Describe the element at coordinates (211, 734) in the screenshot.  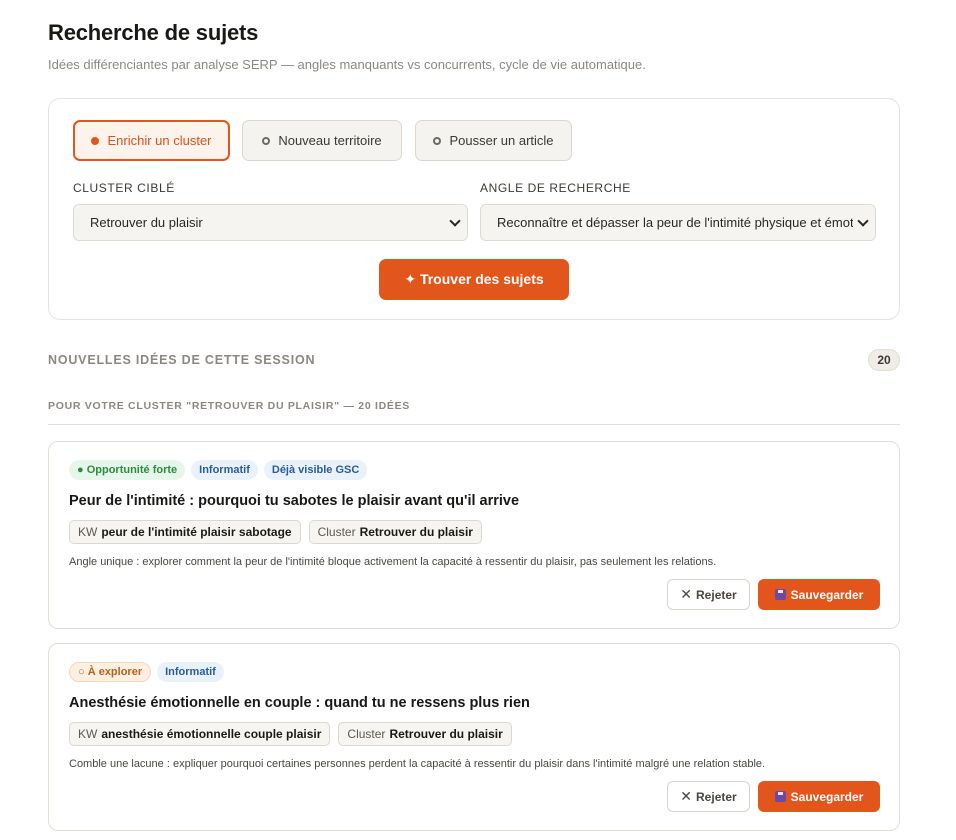
I see `keyword-value: anesthésie émotionnelle couple plaisir` at that location.